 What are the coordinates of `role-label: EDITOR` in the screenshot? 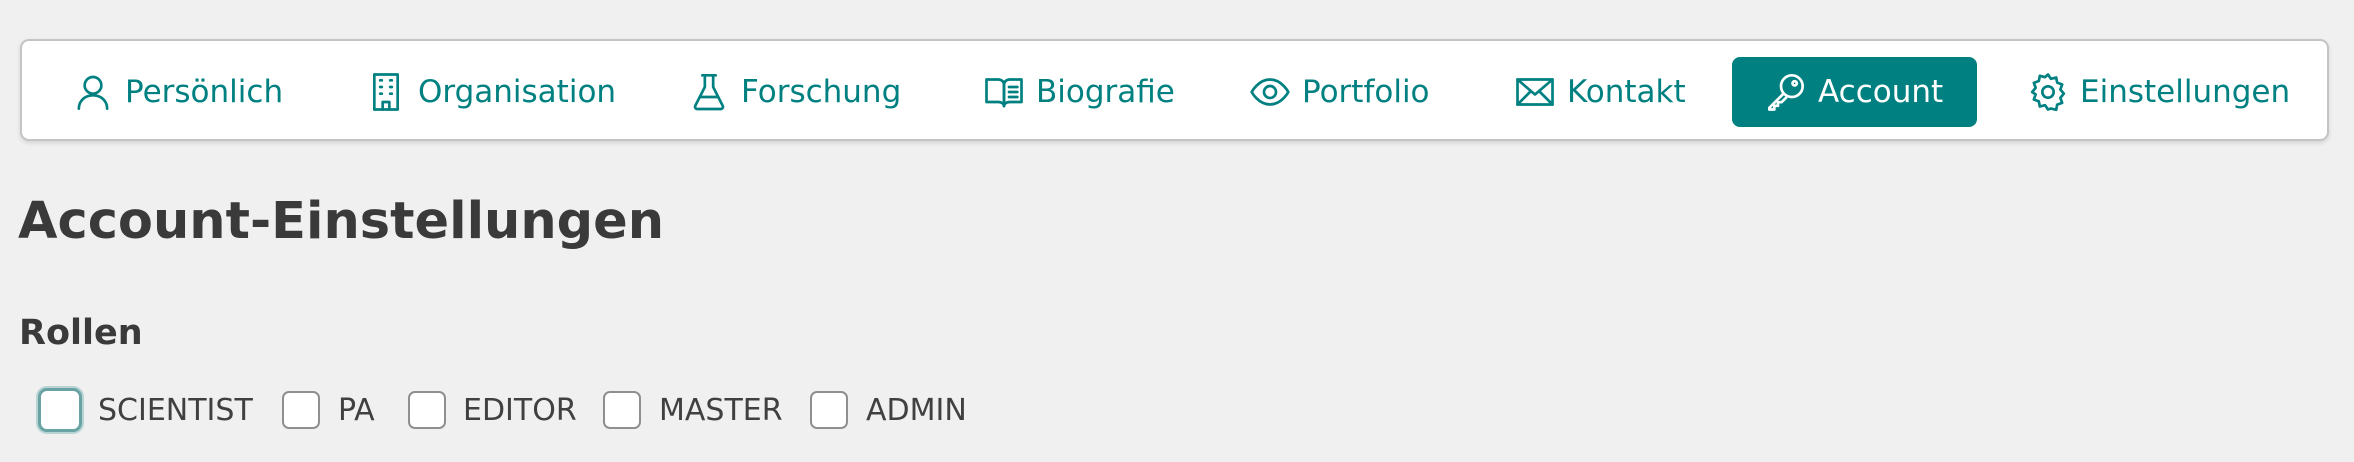 It's located at (520, 410).